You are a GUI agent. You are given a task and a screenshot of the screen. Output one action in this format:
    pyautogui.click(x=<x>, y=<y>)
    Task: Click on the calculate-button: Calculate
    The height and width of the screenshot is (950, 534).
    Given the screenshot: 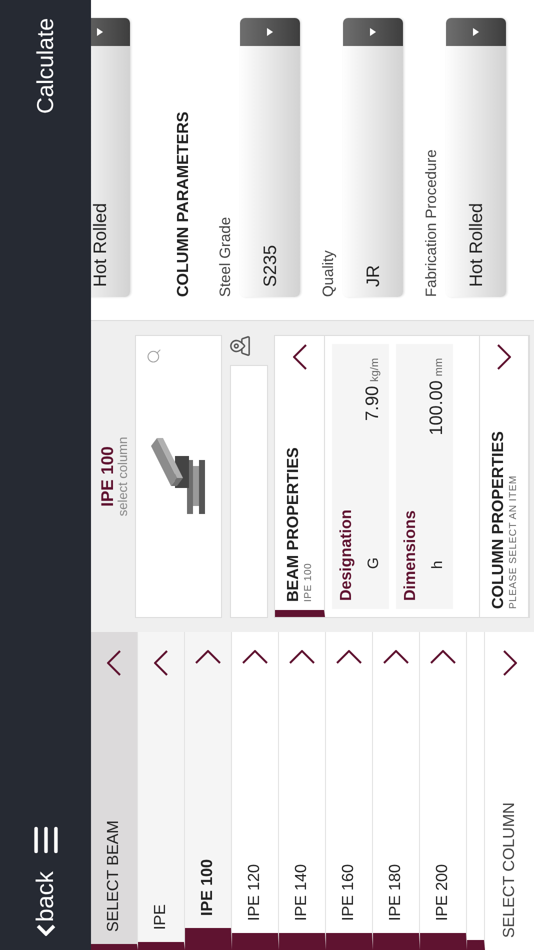 What is the action you would take?
    pyautogui.click(x=45, y=66)
    